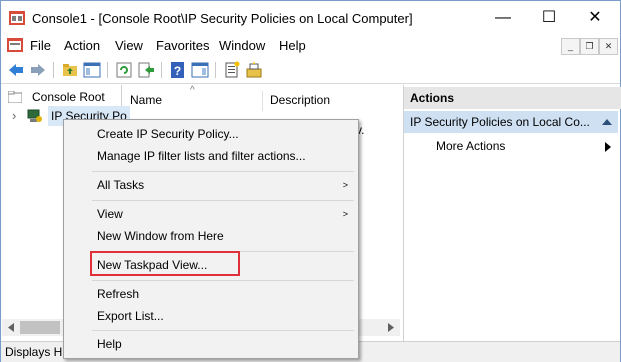 Image resolution: width=621 pixels, height=362 pixels. I want to click on show-hide-action-pane-icon, so click(200, 70).